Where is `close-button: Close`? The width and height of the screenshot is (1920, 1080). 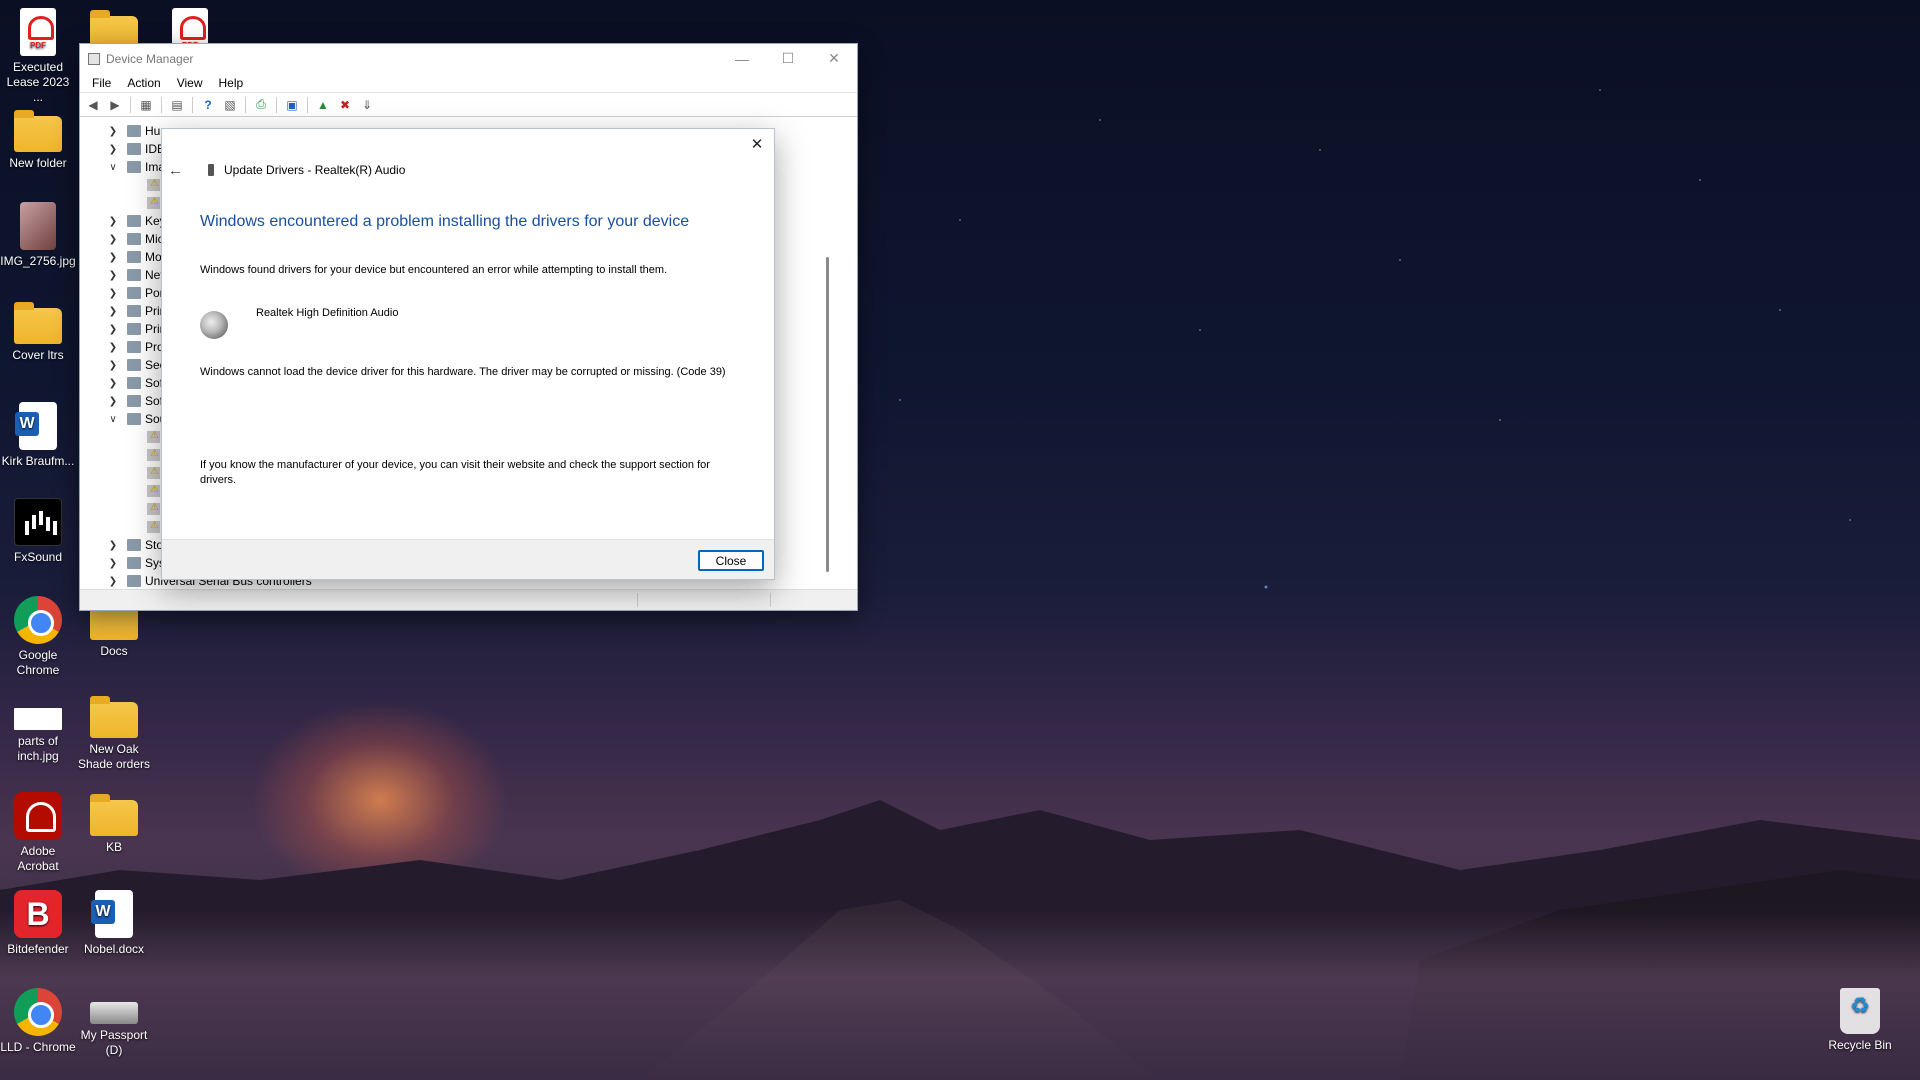
close-button: Close is located at coordinates (731, 560).